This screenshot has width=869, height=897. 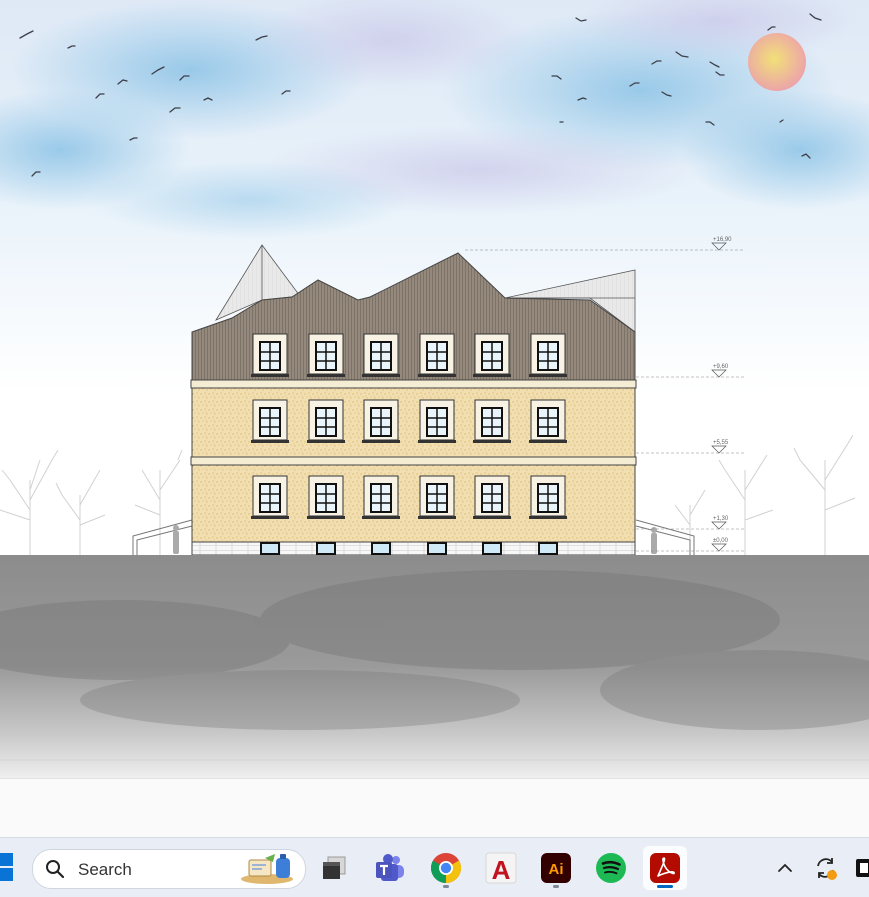 What do you see at coordinates (267, 869) in the screenshot?
I see `search-highlight-icon` at bounding box center [267, 869].